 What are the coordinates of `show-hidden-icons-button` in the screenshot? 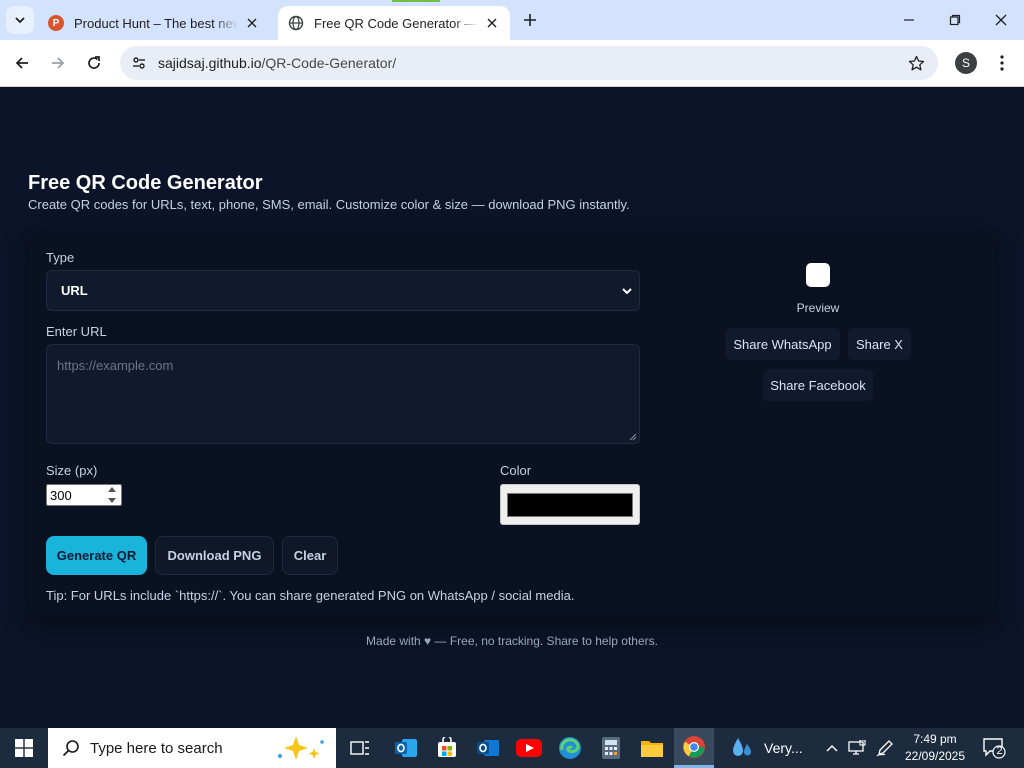 It's located at (832, 748).